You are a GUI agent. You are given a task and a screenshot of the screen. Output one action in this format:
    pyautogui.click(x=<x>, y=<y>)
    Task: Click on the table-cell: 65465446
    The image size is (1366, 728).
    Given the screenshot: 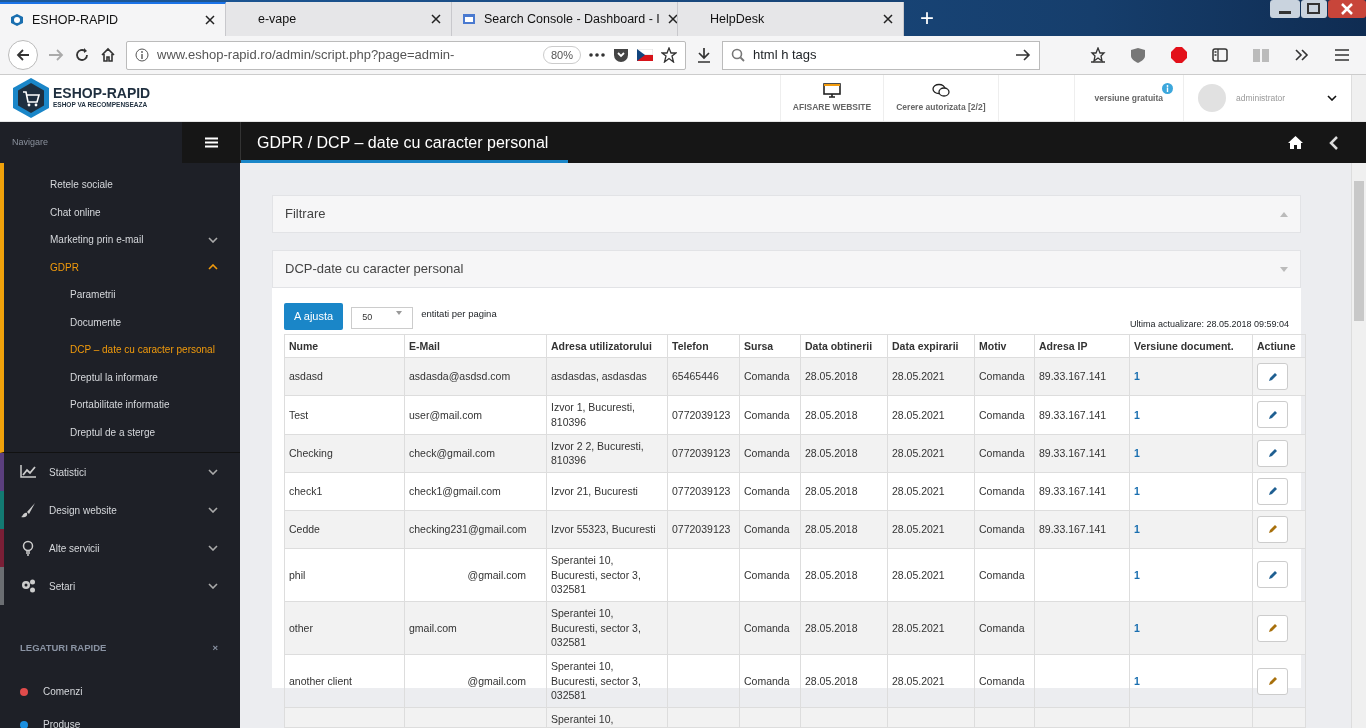 What is the action you would take?
    pyautogui.click(x=695, y=376)
    